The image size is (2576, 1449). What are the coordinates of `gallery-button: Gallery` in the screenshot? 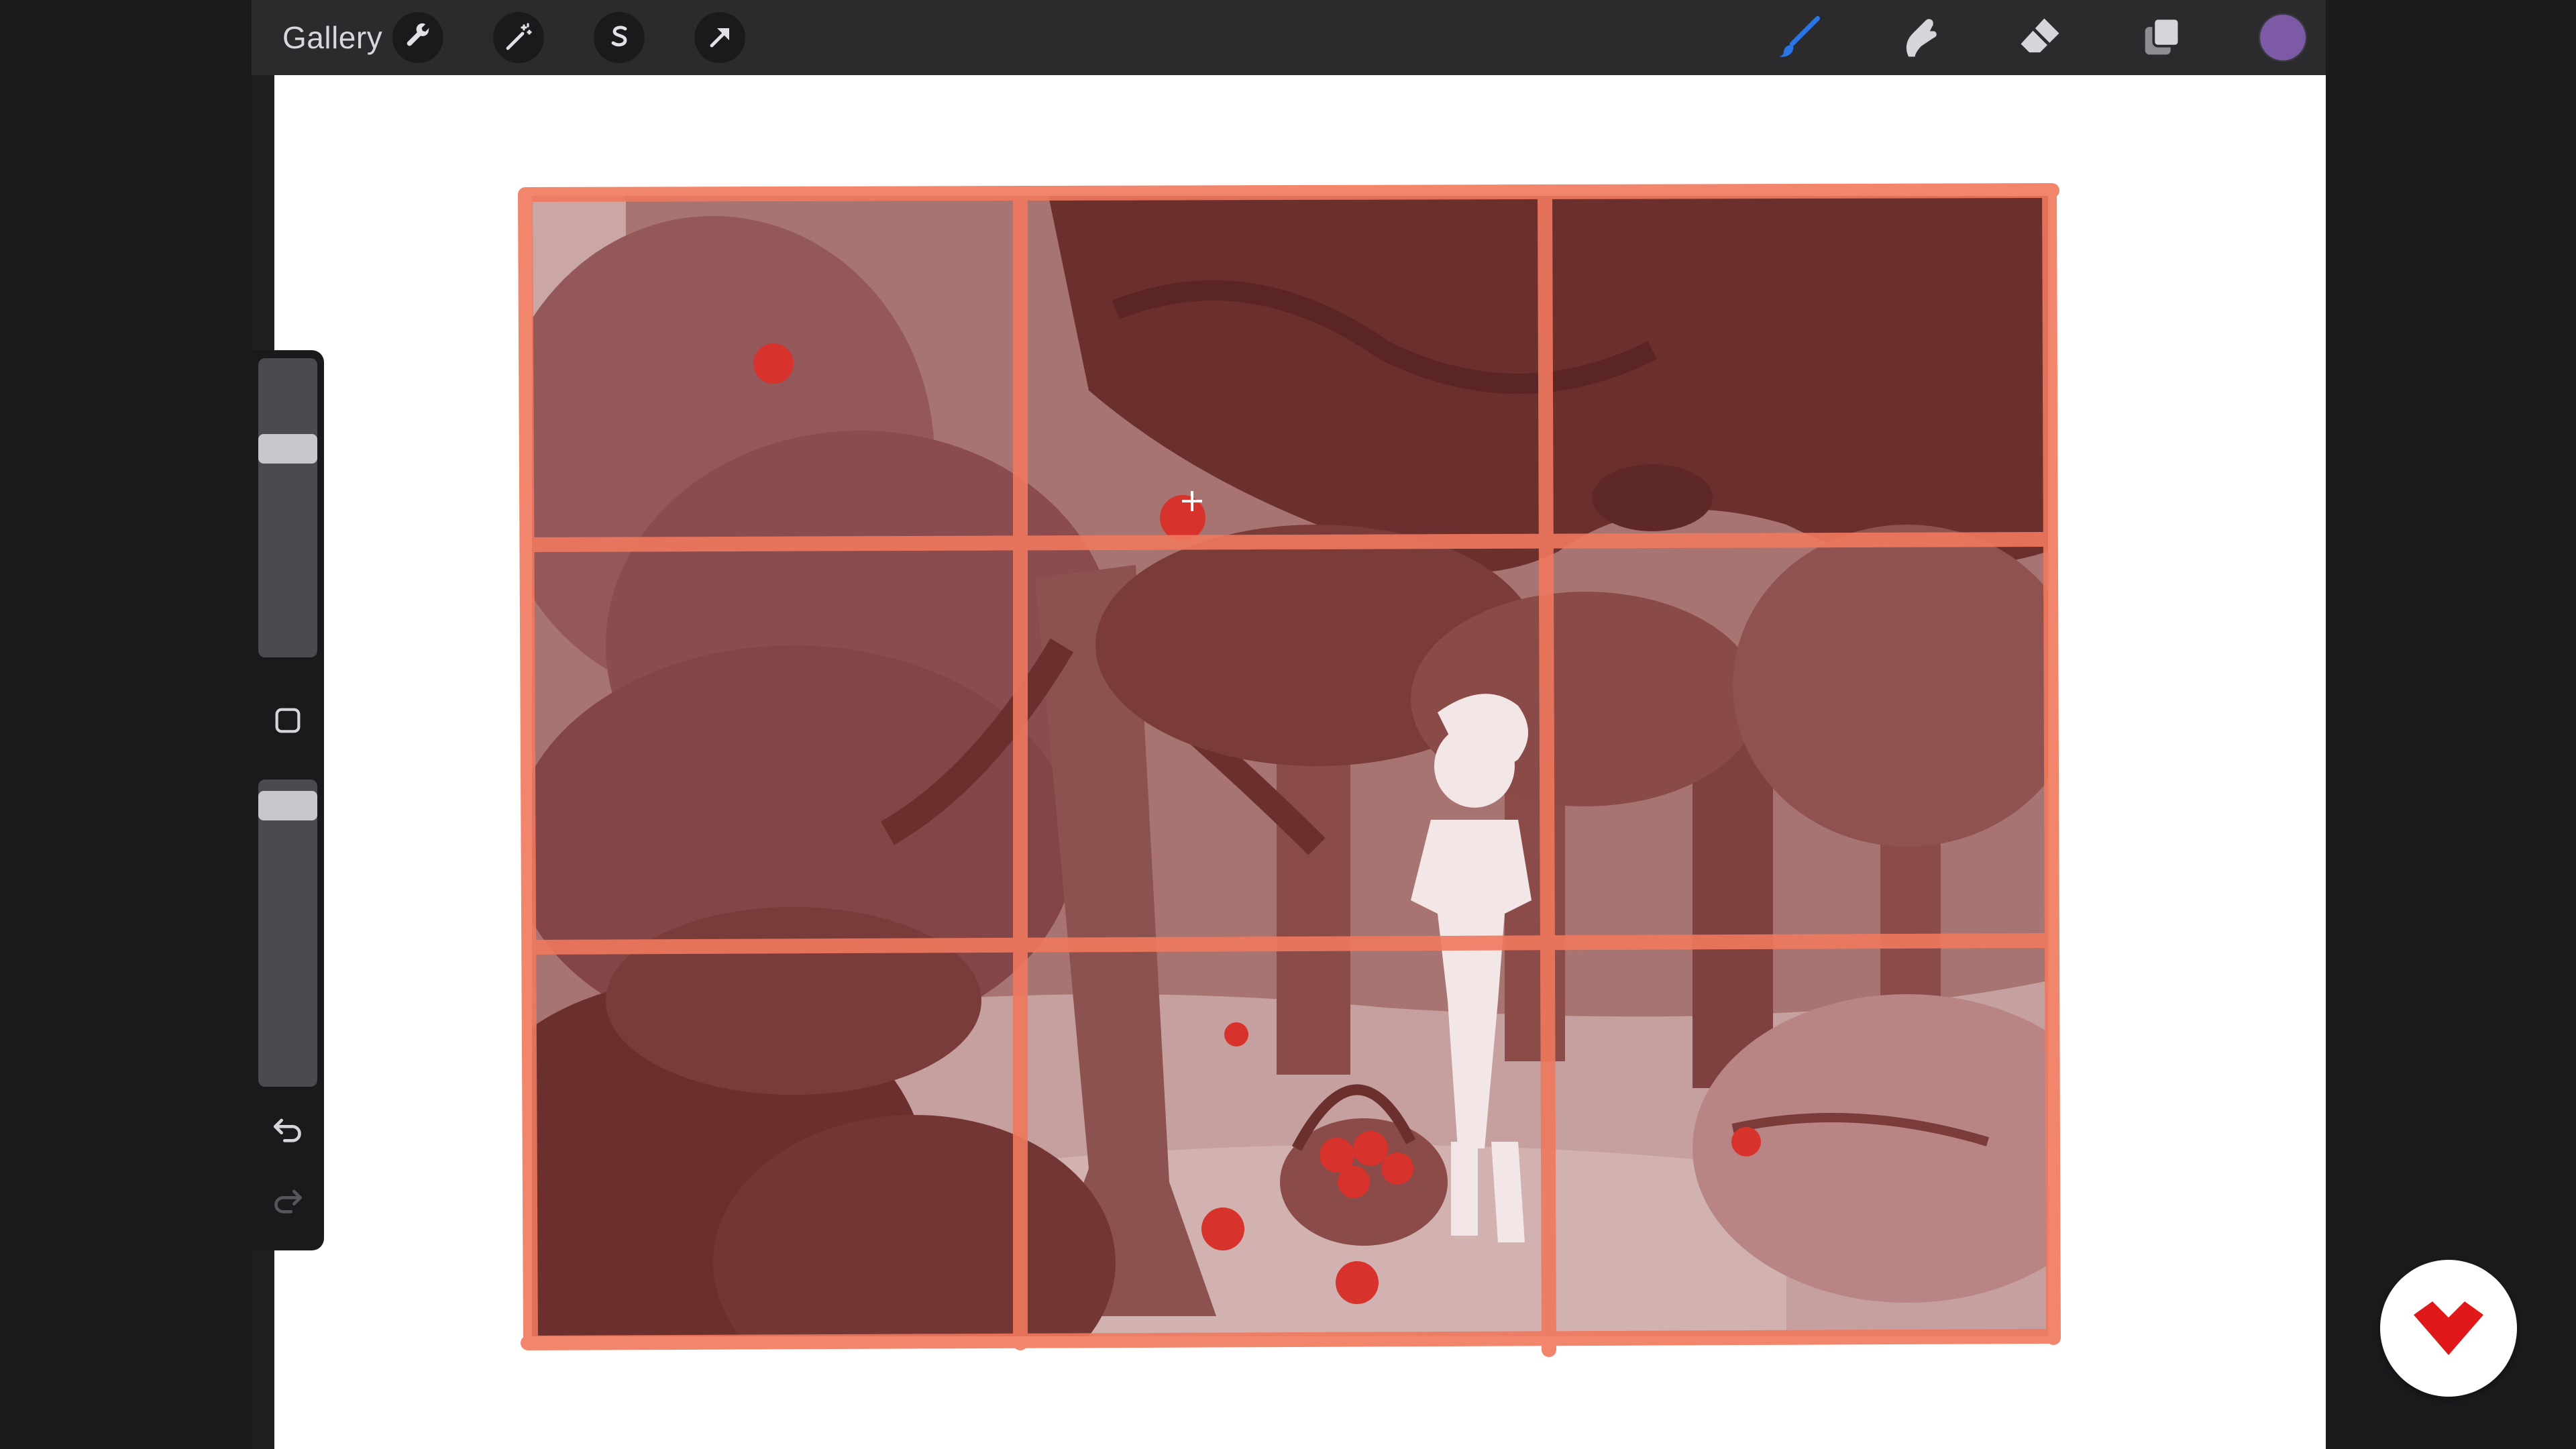 It's located at (332, 37).